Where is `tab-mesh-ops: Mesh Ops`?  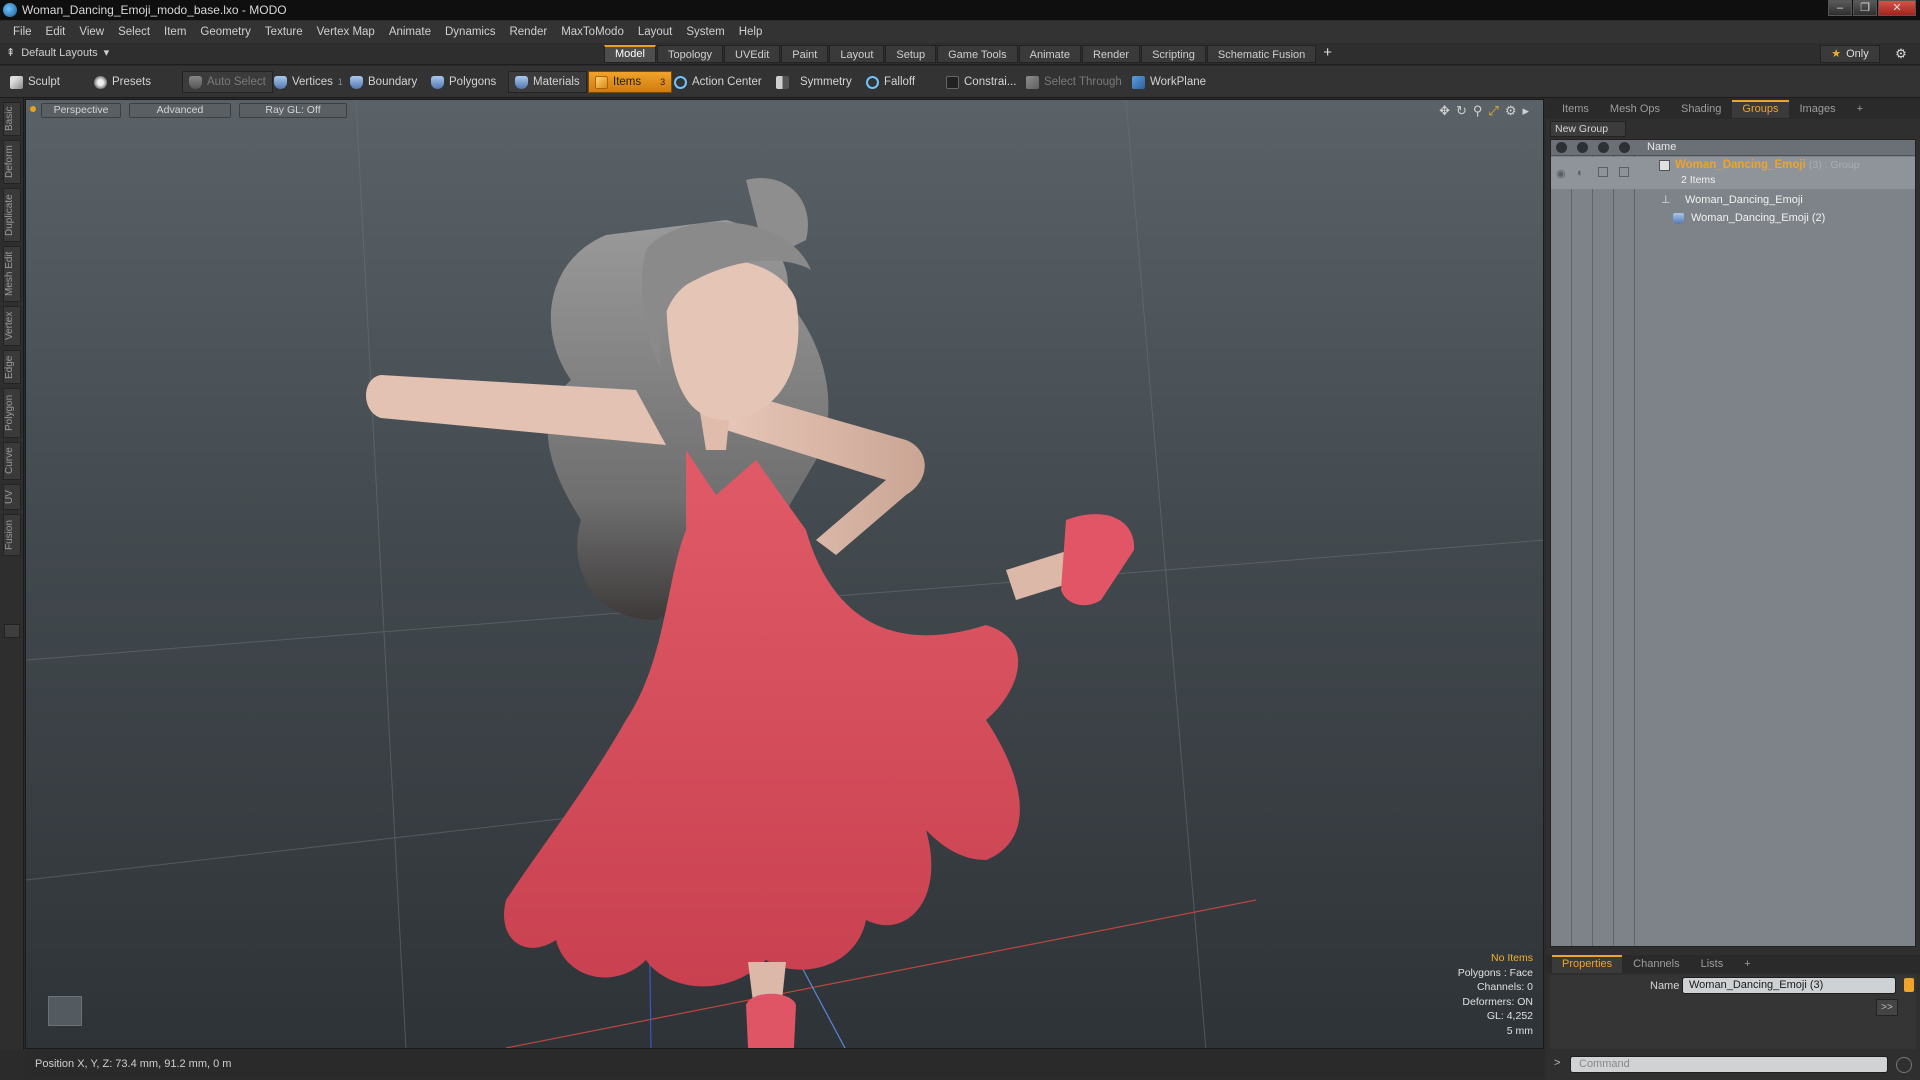
tab-mesh-ops: Mesh Ops is located at coordinates (1635, 109).